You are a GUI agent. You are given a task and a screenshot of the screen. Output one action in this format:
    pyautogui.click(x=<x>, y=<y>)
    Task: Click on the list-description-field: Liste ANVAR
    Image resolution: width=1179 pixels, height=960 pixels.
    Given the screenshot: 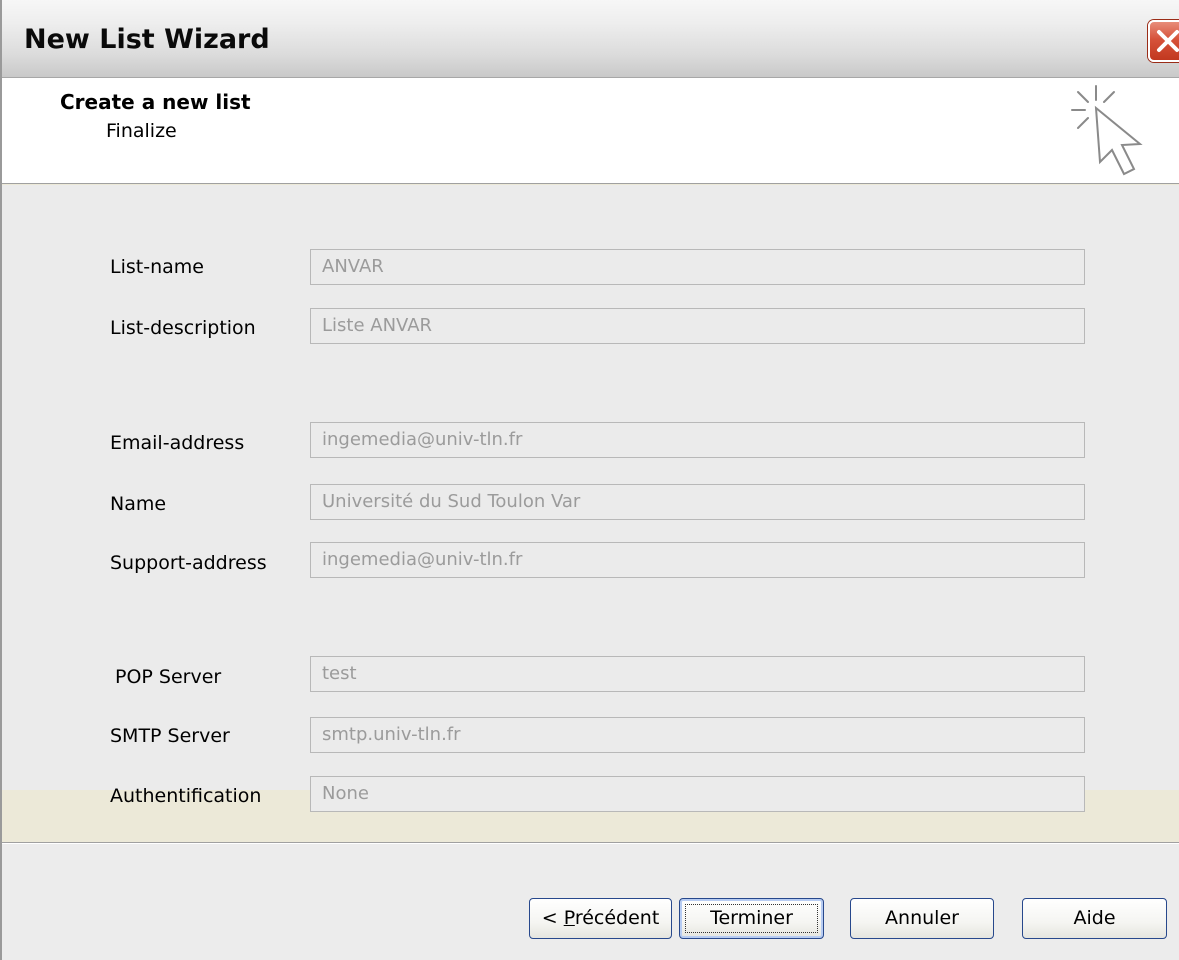 What is the action you would take?
    pyautogui.click(x=697, y=326)
    